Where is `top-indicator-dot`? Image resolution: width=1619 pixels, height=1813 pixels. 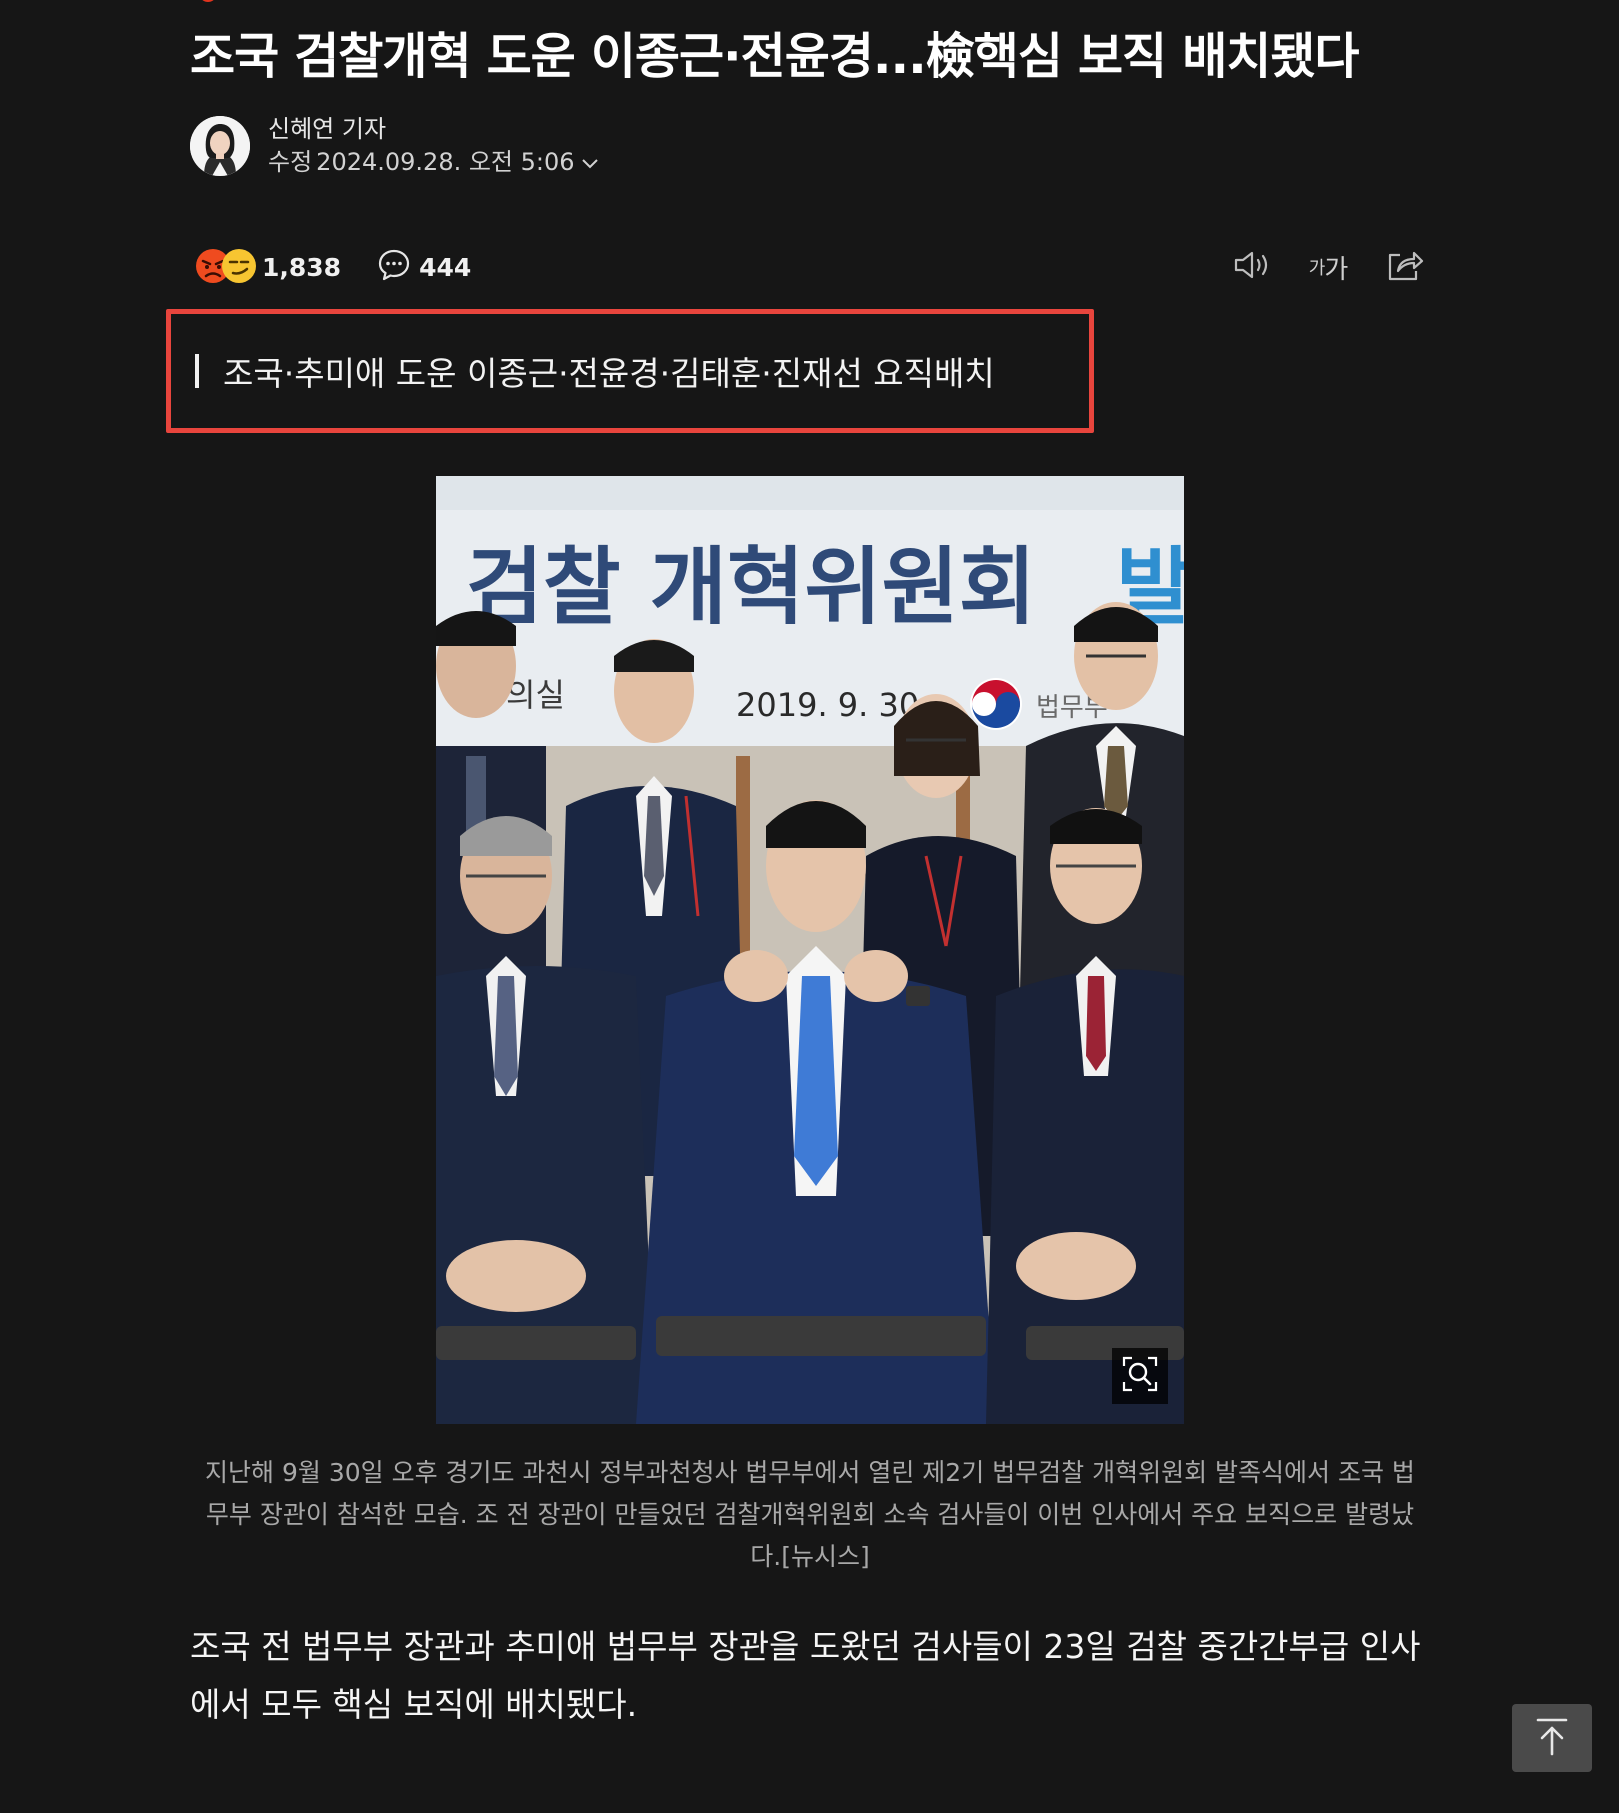
top-indicator-dot is located at coordinates (208, 1).